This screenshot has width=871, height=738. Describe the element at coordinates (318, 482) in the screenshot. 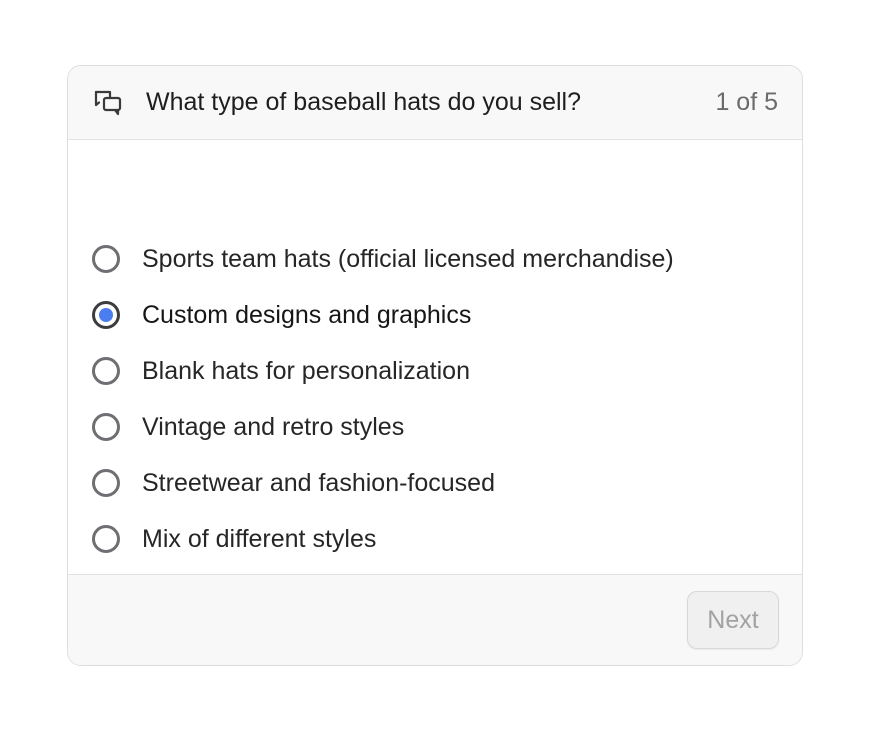

I see `option-label: Streetwear and fashion-focused` at that location.